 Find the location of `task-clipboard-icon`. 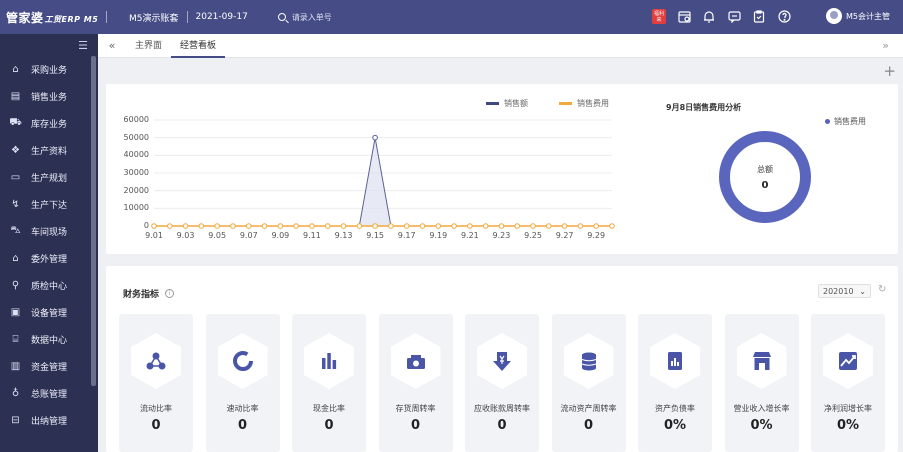

task-clipboard-icon is located at coordinates (759, 17).